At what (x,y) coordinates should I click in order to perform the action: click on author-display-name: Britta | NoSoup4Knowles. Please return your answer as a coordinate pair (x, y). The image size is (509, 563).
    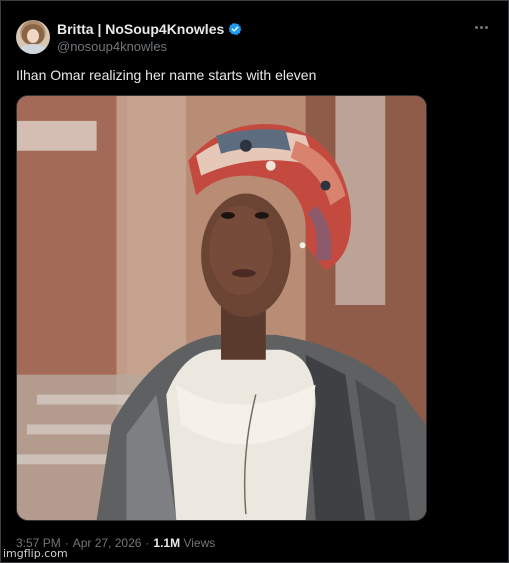
    Looking at the image, I should click on (140, 29).